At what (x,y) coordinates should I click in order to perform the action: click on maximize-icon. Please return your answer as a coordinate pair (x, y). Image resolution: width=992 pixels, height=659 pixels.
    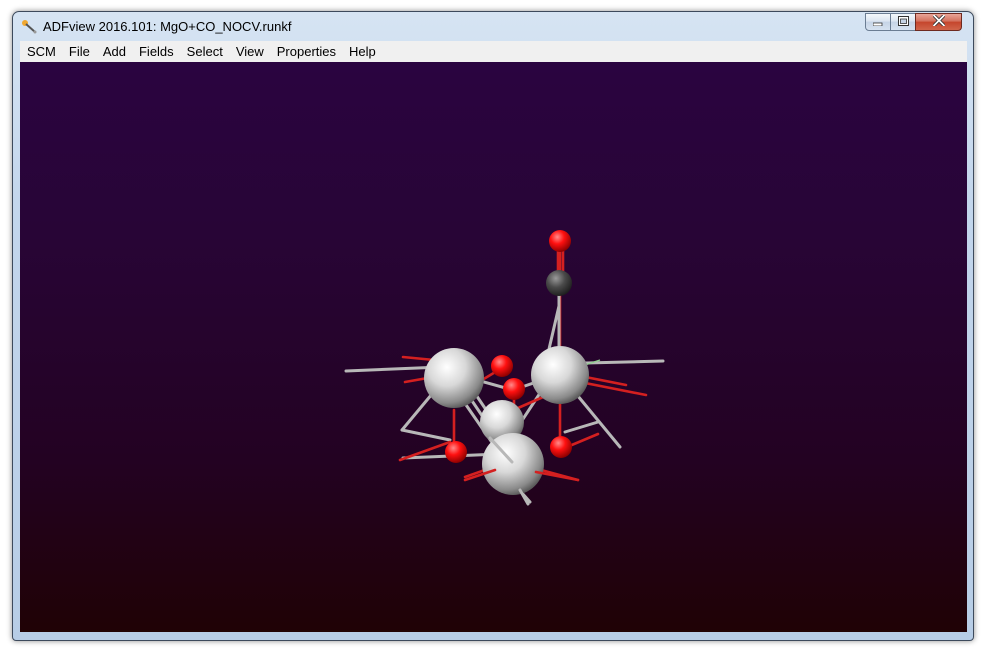
    Looking at the image, I should click on (903, 22).